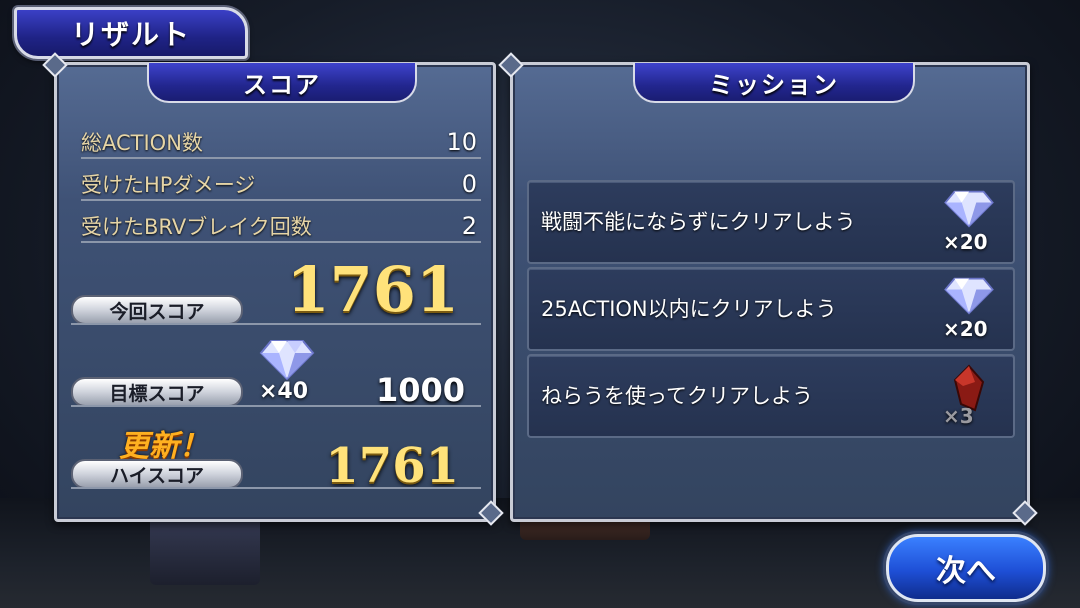 The height and width of the screenshot is (608, 1080). What do you see at coordinates (677, 396) in the screenshot?
I see `mission-text: ねらうを使ってクリアしよう` at bounding box center [677, 396].